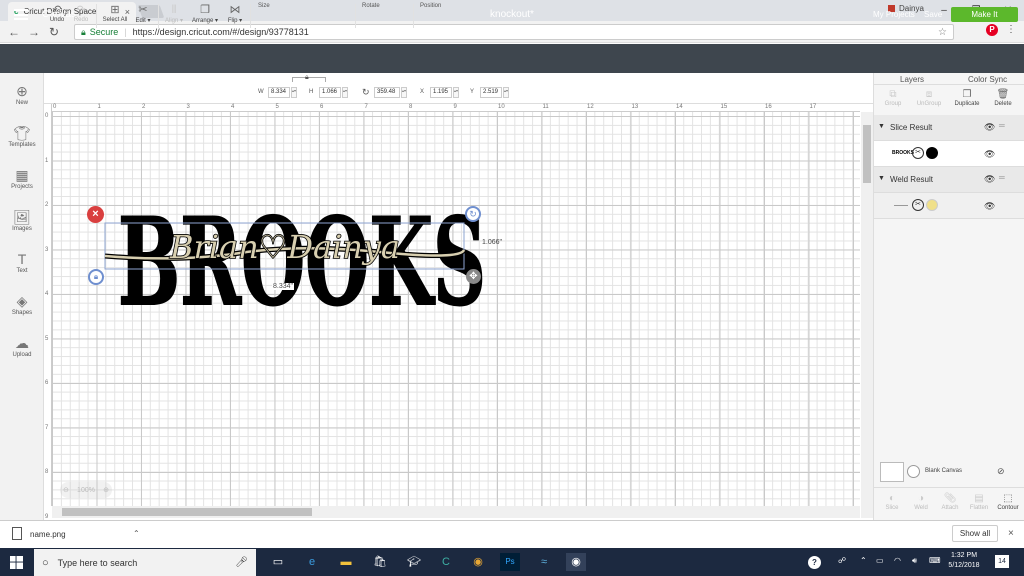 The height and width of the screenshot is (576, 1024). Describe the element at coordinates (241, 562) in the screenshot. I see `microphone-icon: 🎤︎` at that location.